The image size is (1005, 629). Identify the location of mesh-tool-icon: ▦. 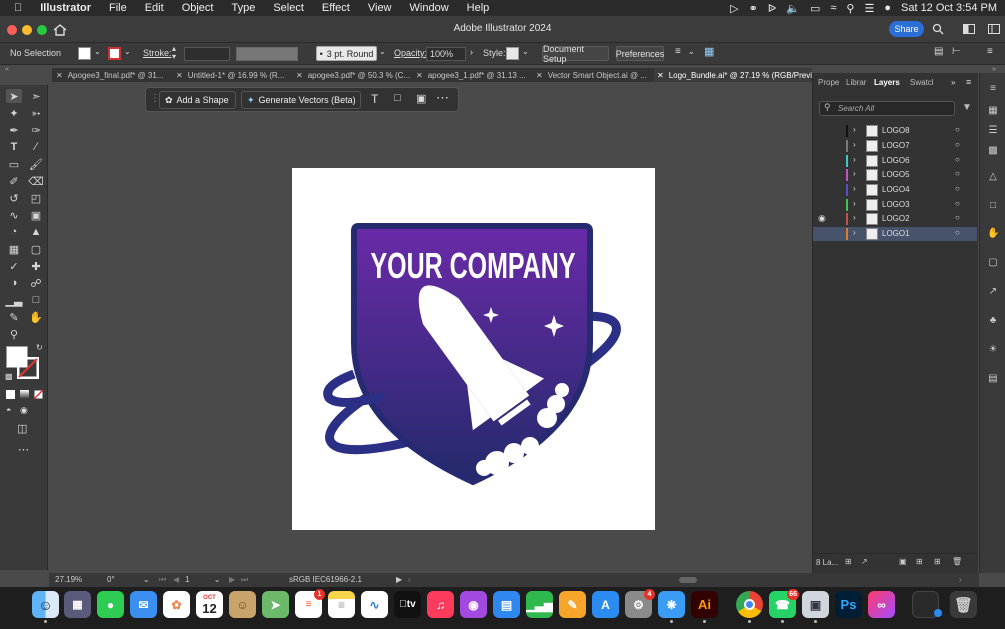
(14, 249).